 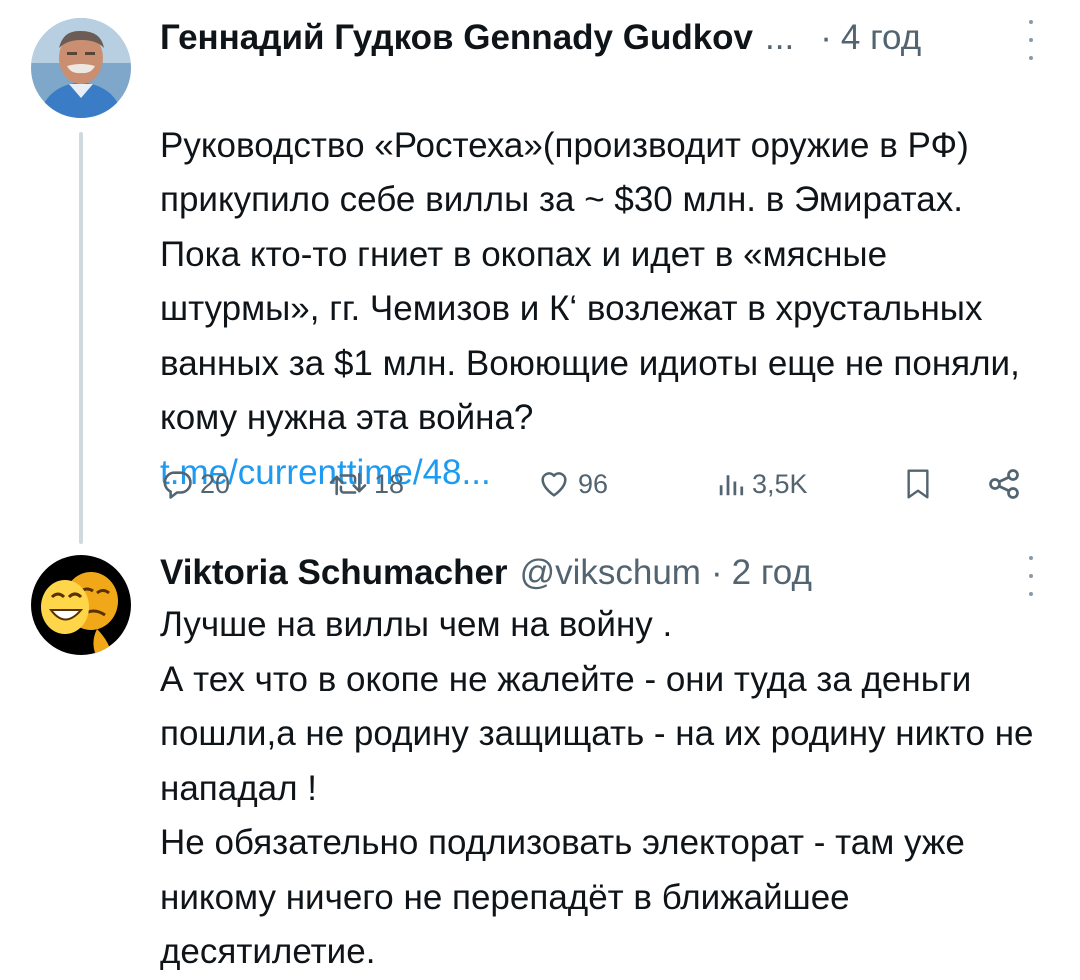 I want to click on like-count: 96, so click(x=593, y=483).